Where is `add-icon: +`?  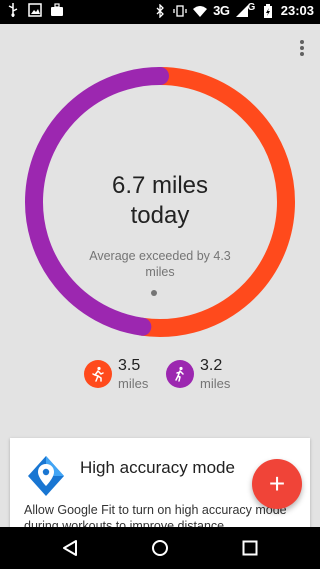
add-icon: + is located at coordinates (277, 483).